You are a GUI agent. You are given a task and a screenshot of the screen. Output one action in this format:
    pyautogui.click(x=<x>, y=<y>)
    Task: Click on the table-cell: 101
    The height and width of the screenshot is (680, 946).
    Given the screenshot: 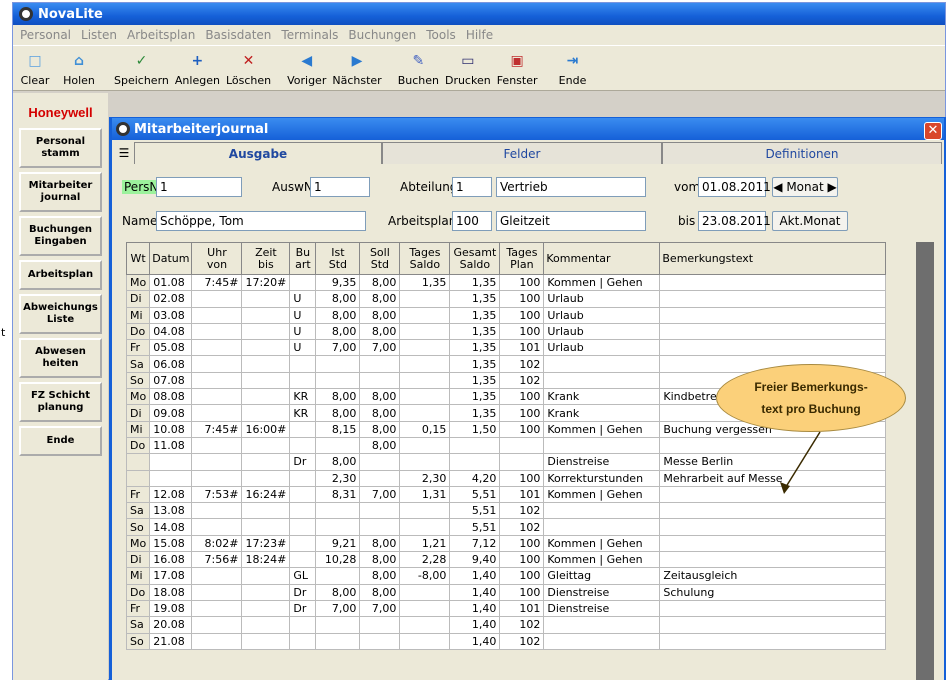 What is the action you would take?
    pyautogui.click(x=522, y=494)
    